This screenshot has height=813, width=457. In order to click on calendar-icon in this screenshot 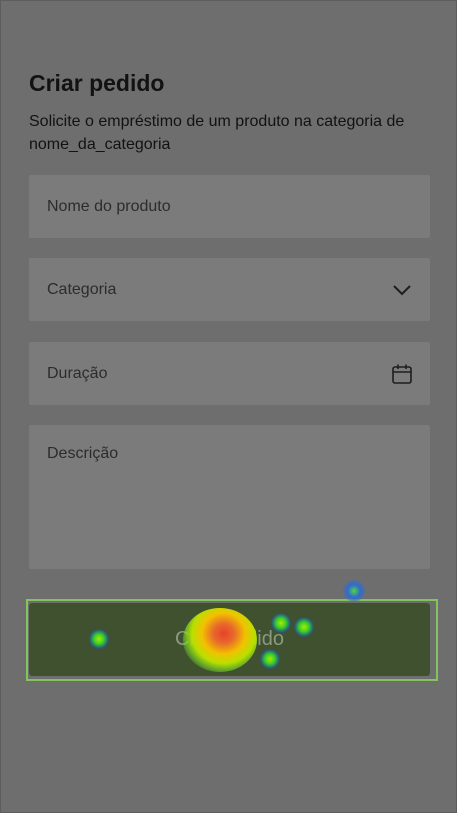, I will do `click(402, 374)`.